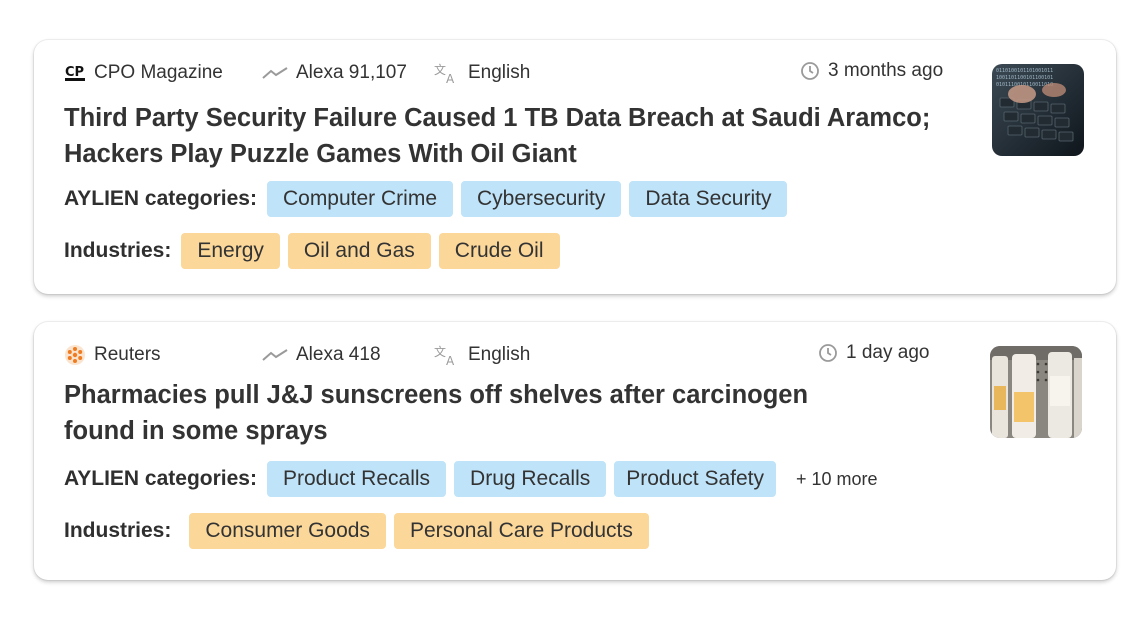  I want to click on svg-text: 0110100101101001011, so click(1024, 71).